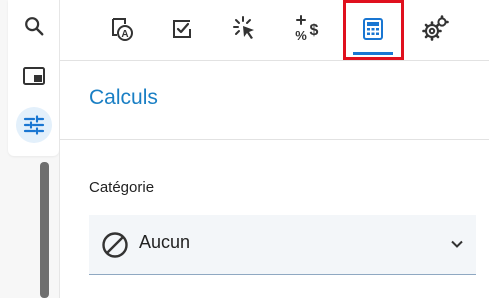 The width and height of the screenshot is (489, 298). I want to click on tab-interaction, so click(246, 29).